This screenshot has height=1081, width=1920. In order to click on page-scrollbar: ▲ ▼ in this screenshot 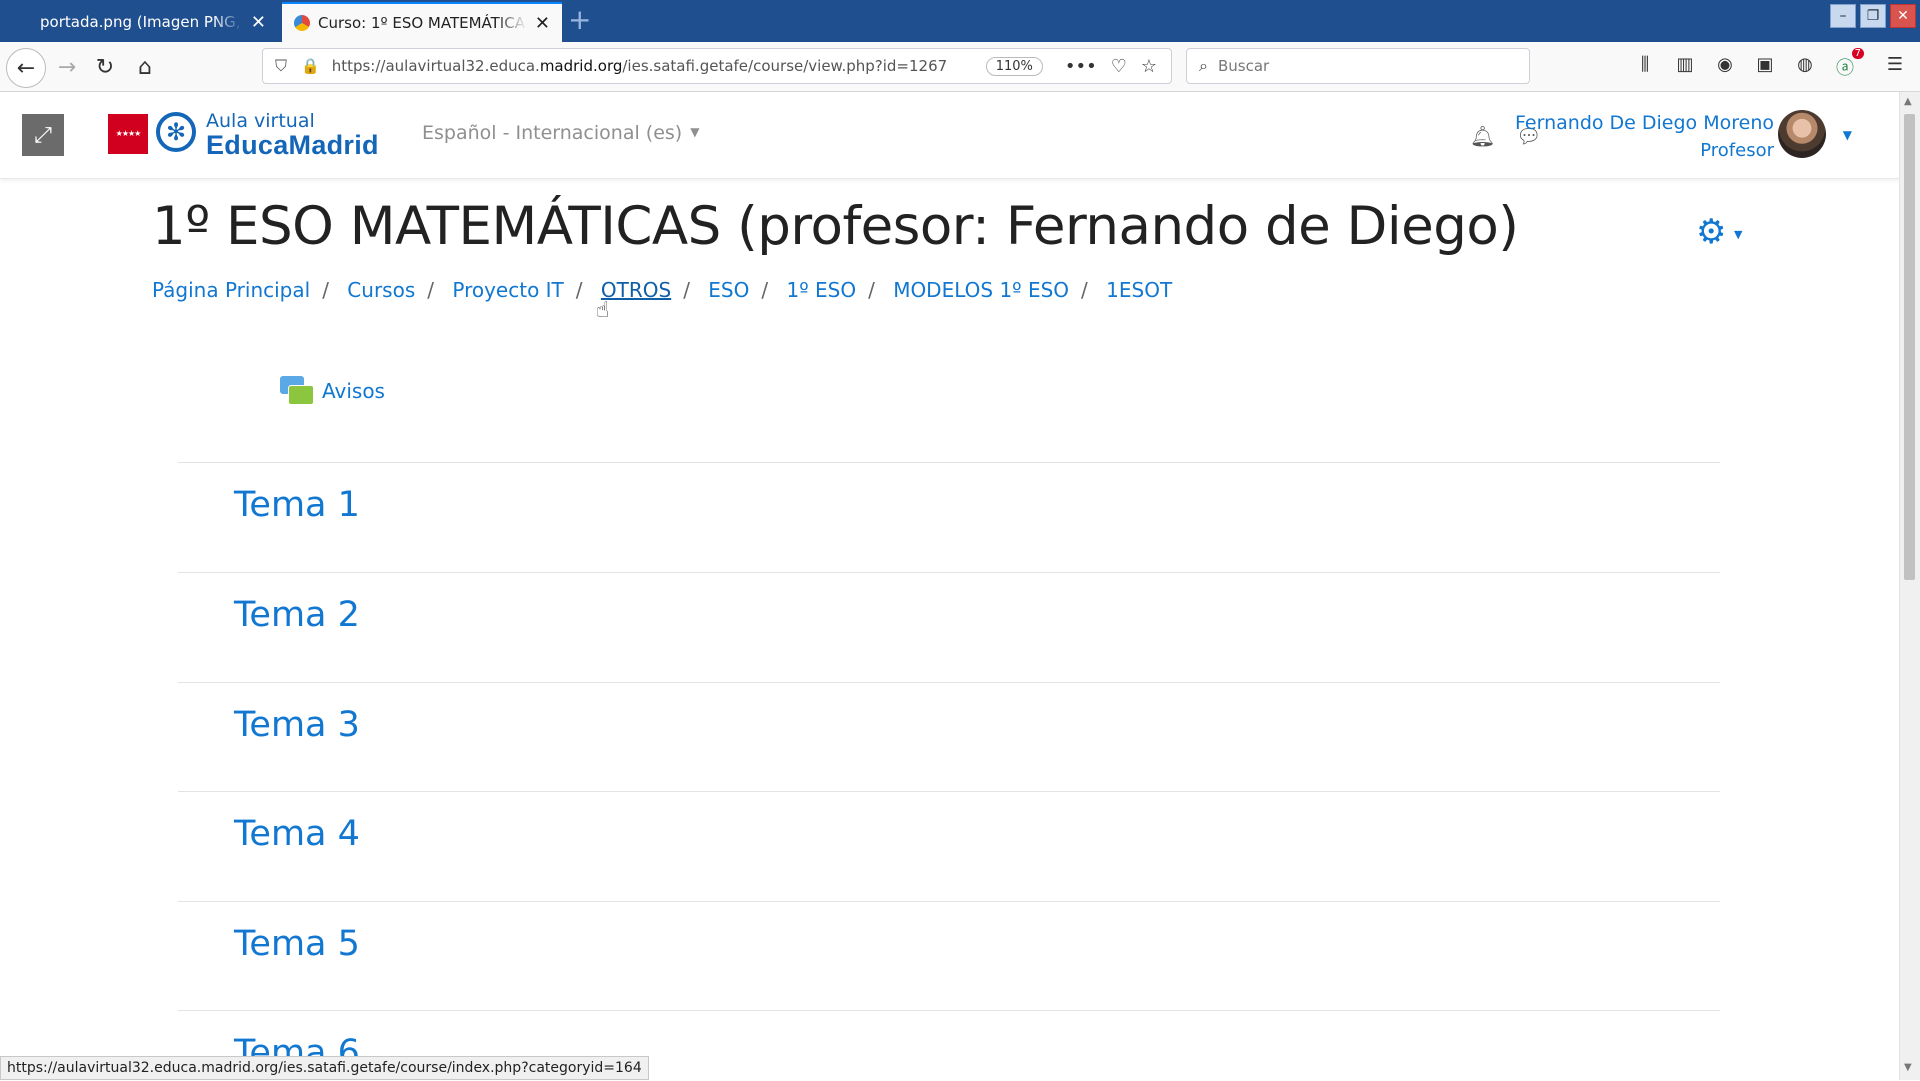, I will do `click(1909, 586)`.